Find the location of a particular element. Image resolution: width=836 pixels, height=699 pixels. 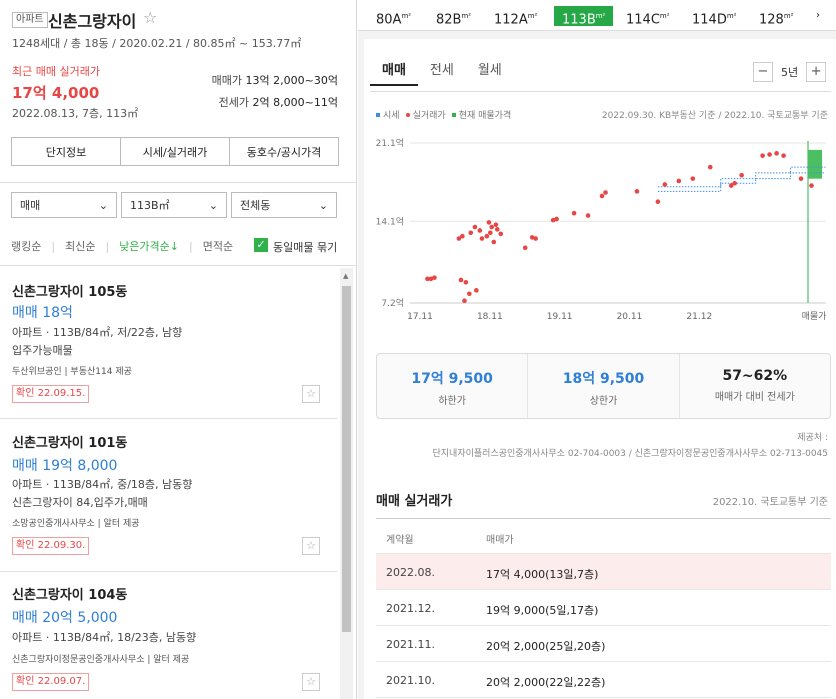

recent-price: 17억 4,000 is located at coordinates (56, 93).